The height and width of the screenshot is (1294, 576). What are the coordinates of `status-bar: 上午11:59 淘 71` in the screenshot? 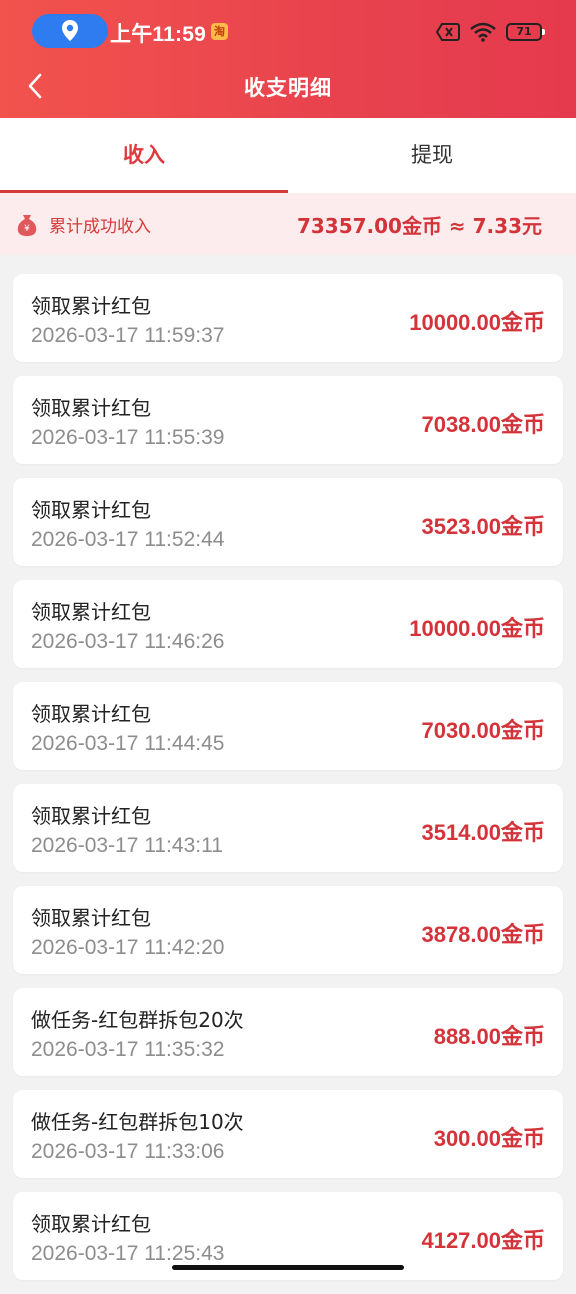 It's located at (288, 31).